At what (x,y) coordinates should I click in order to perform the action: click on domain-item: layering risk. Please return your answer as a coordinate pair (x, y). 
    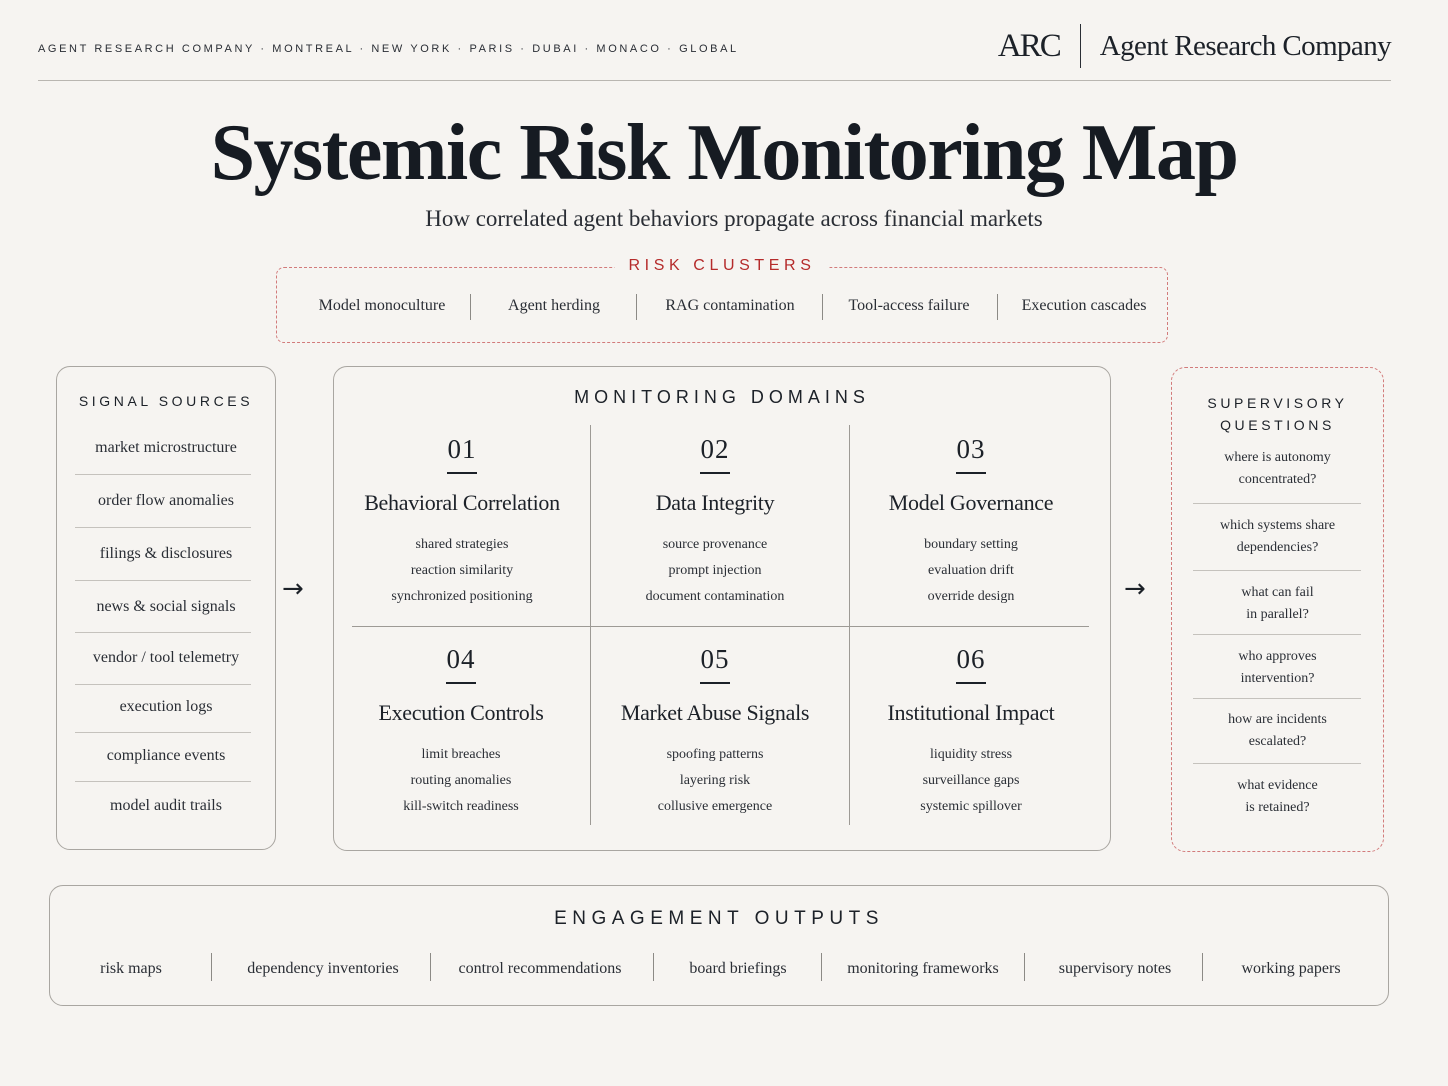
    Looking at the image, I should click on (715, 780).